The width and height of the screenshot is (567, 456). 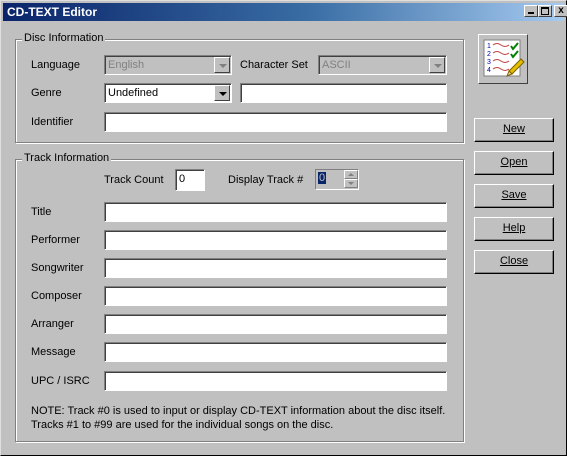 What do you see at coordinates (489, 46) in the screenshot?
I see `svg-text: 1` at bounding box center [489, 46].